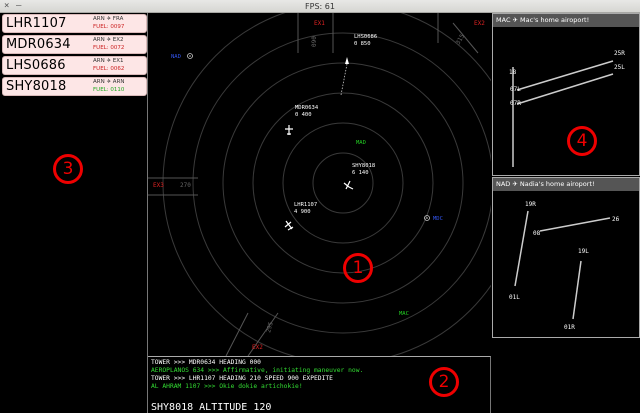 This screenshot has height=413, width=640. I want to click on annotation-badge: 2, so click(444, 382).